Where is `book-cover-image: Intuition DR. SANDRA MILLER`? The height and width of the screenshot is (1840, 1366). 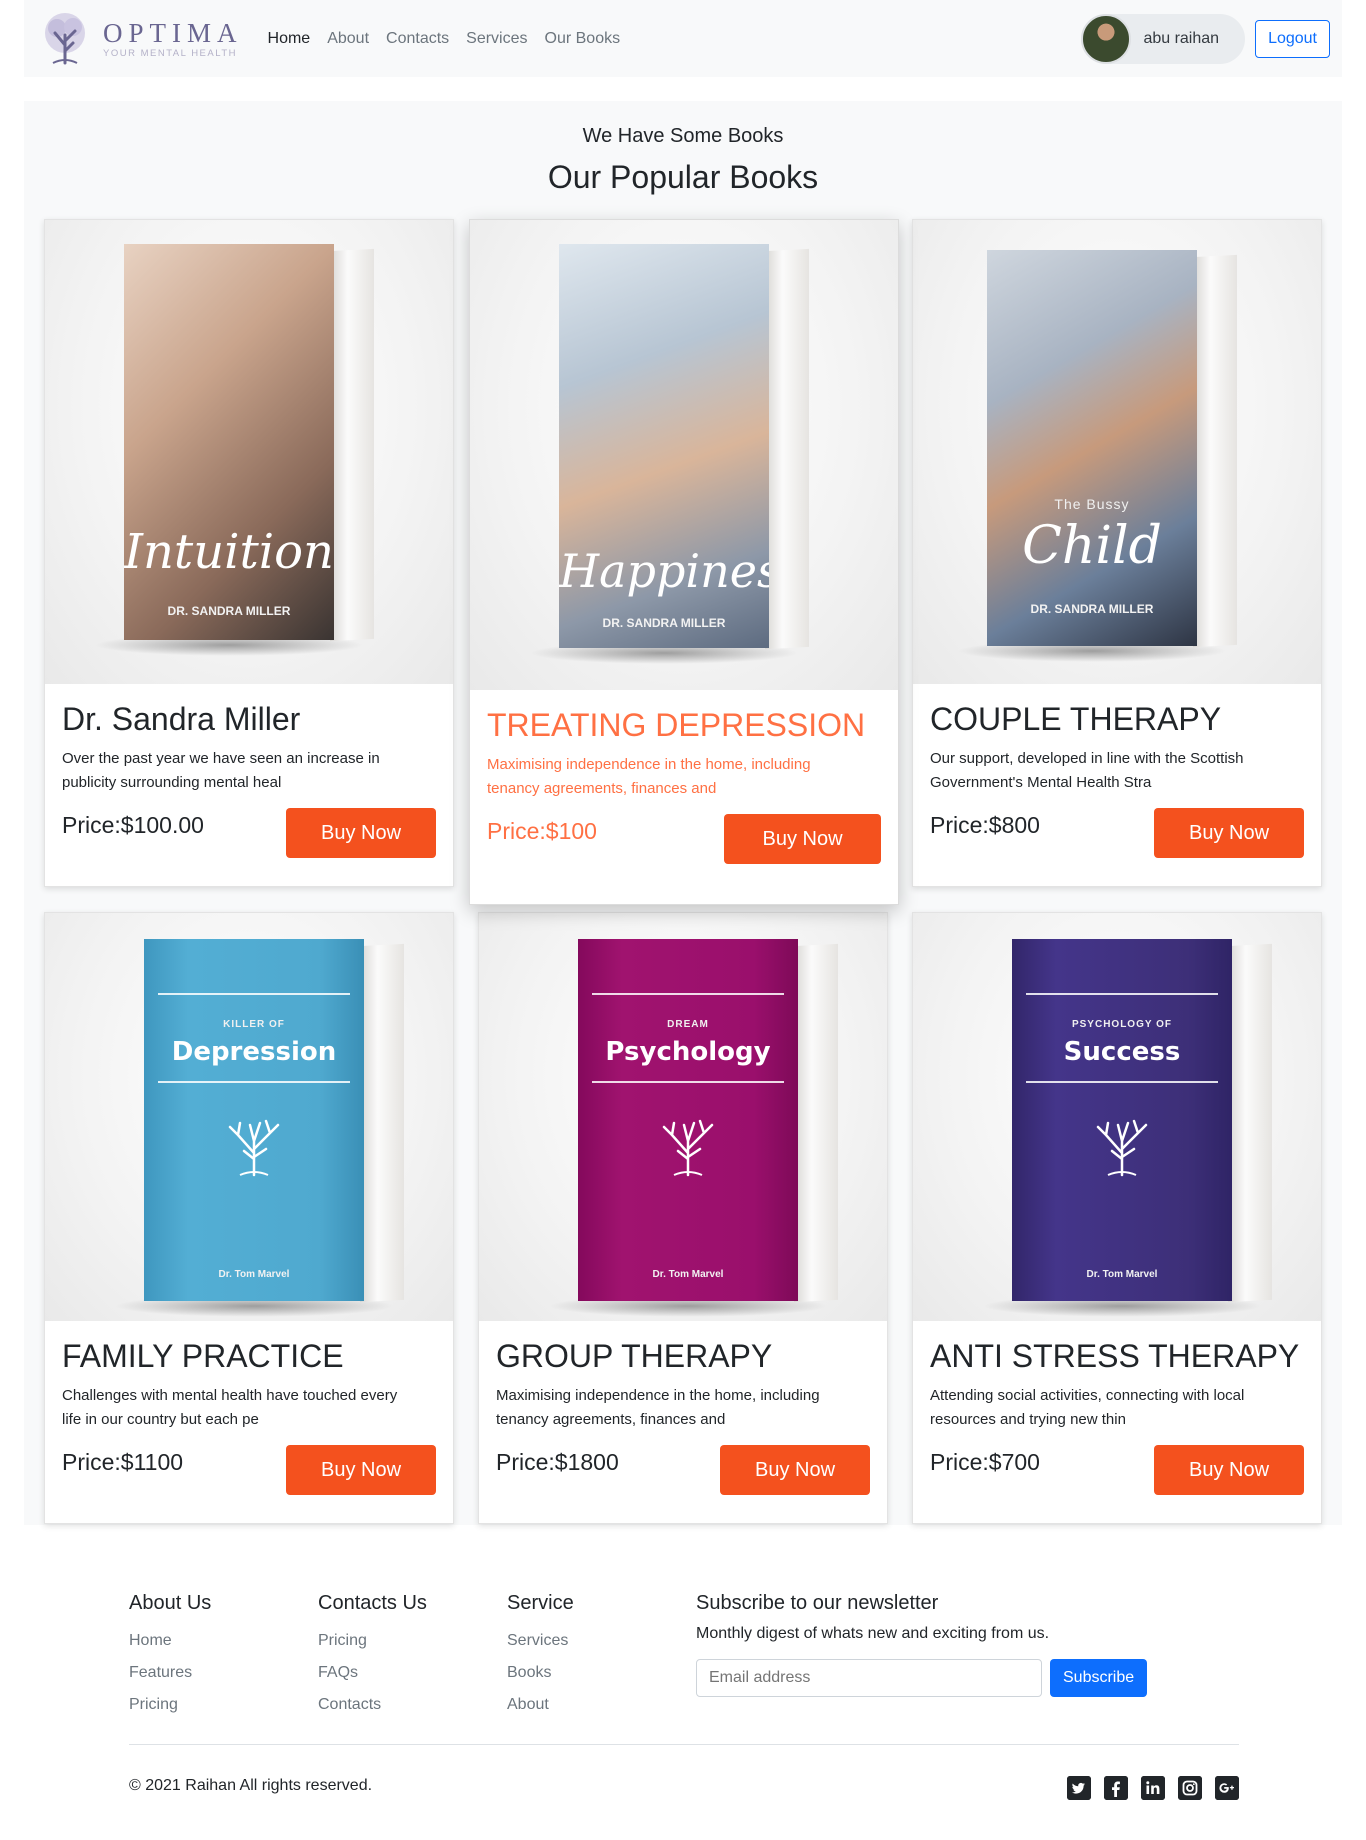 book-cover-image: Intuition DR. SANDRA MILLER is located at coordinates (249, 452).